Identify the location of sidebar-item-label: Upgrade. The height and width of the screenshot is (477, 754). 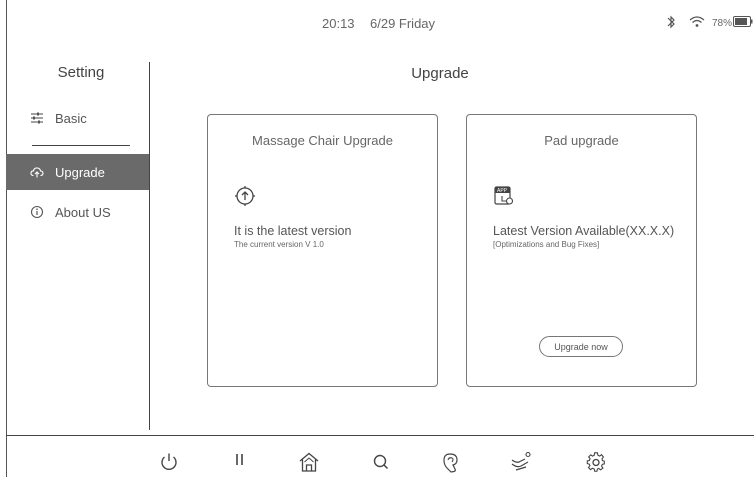
(80, 172).